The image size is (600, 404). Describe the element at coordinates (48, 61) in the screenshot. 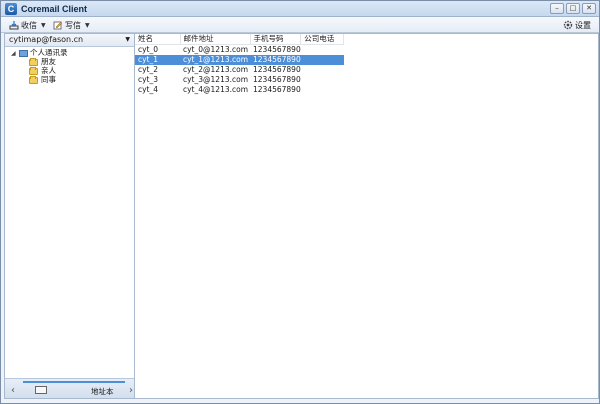

I see `tree-item-label: 朋友` at that location.